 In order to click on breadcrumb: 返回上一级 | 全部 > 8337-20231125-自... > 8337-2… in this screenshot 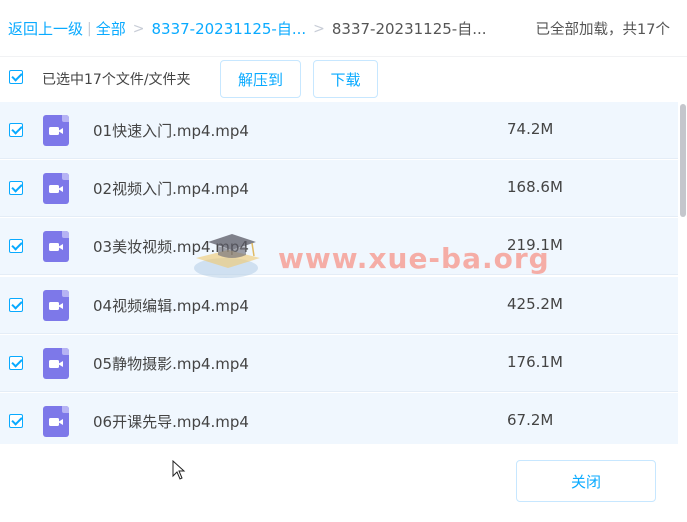, I will do `click(343, 28)`.